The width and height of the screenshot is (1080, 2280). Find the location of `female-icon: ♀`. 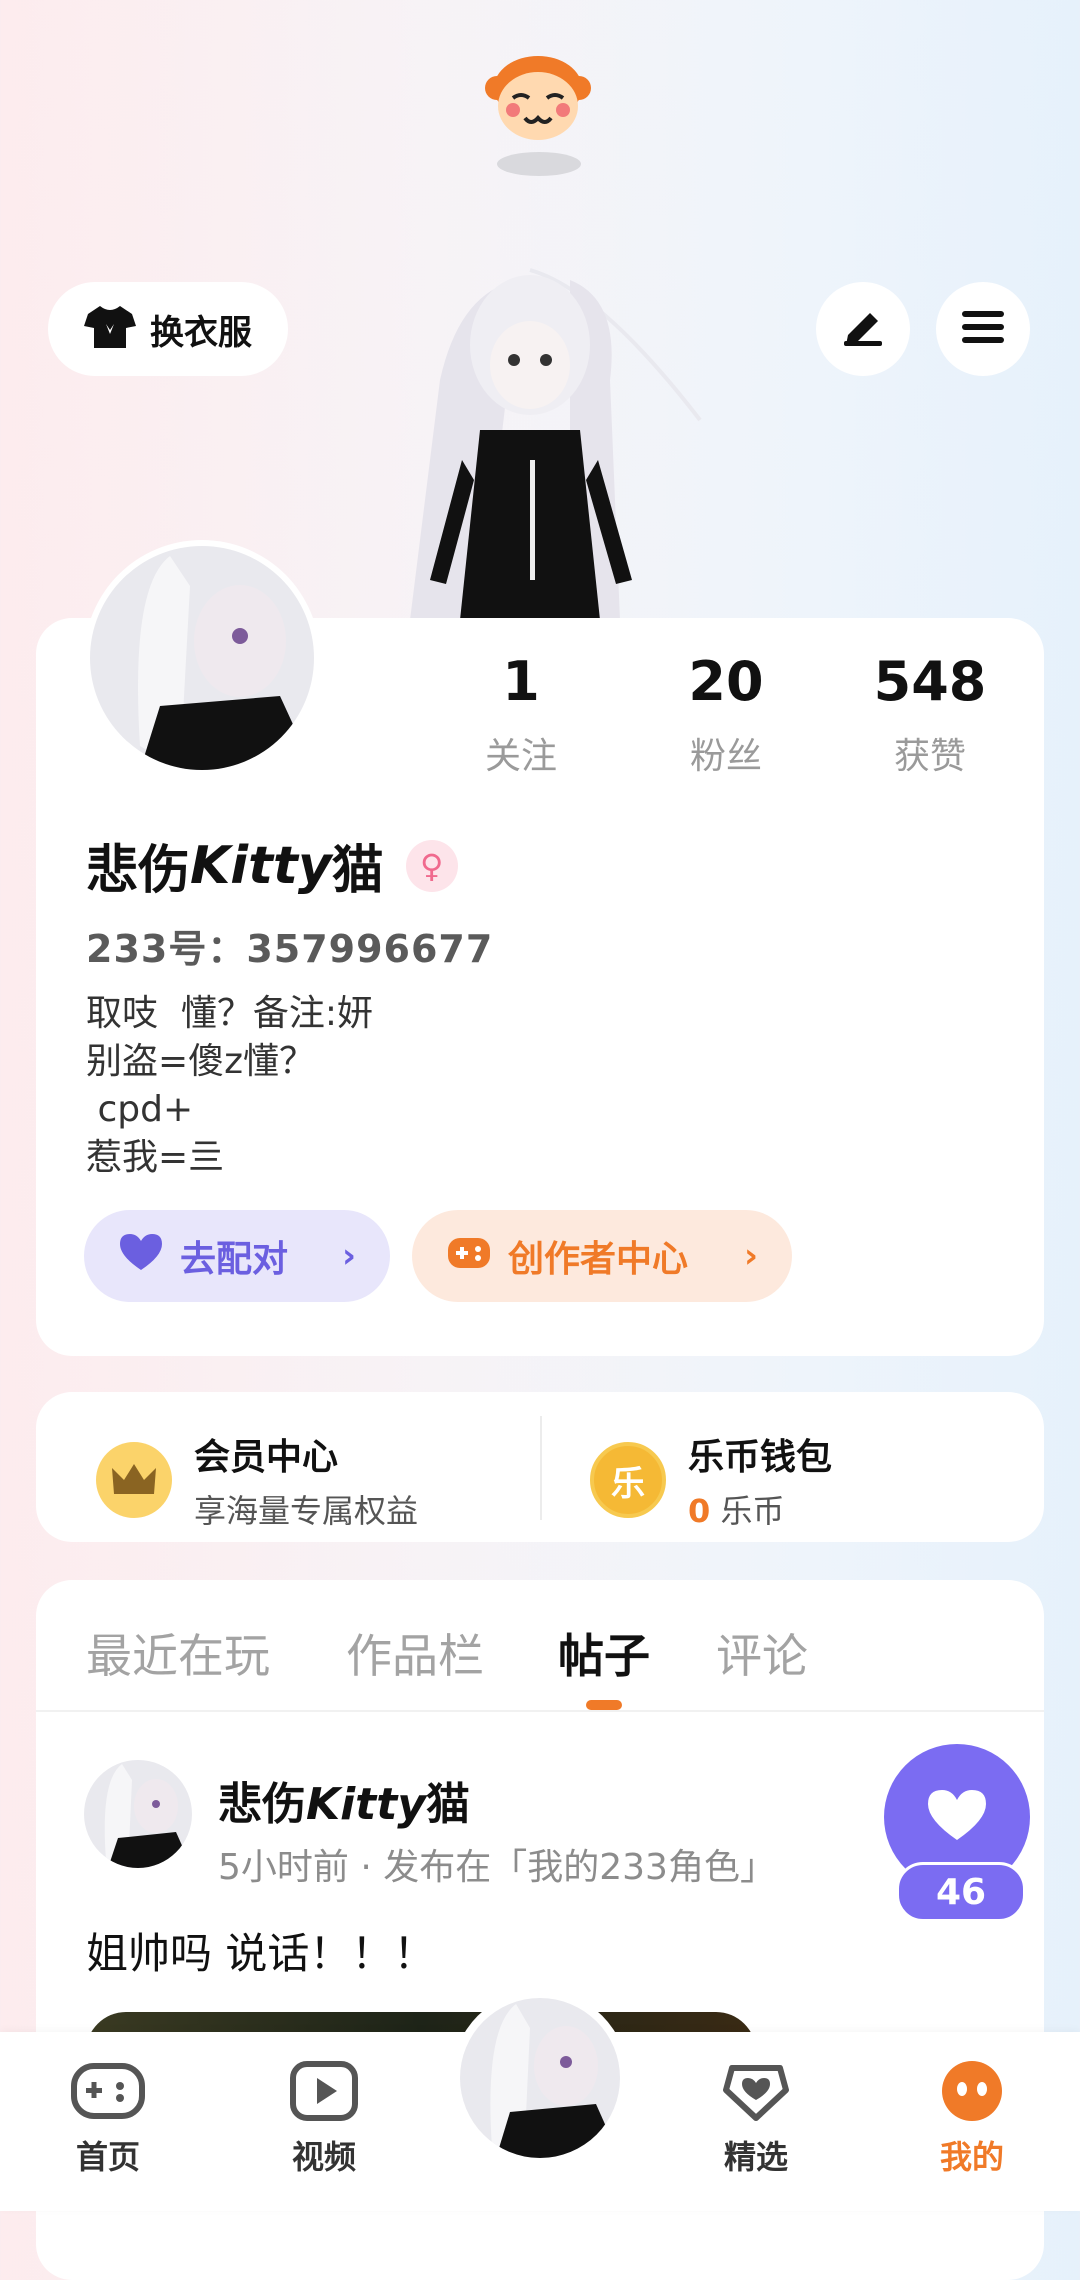

female-icon: ♀ is located at coordinates (431, 865).